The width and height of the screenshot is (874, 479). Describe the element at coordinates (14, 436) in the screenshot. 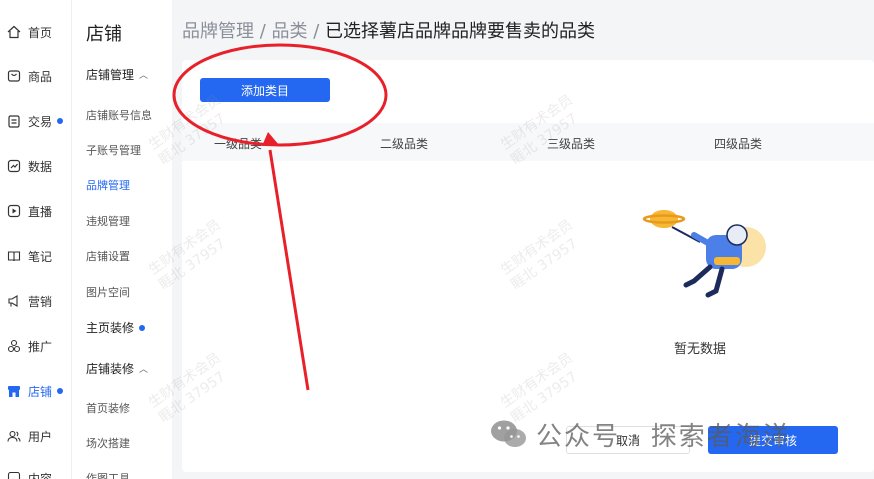

I see `user-icon` at that location.